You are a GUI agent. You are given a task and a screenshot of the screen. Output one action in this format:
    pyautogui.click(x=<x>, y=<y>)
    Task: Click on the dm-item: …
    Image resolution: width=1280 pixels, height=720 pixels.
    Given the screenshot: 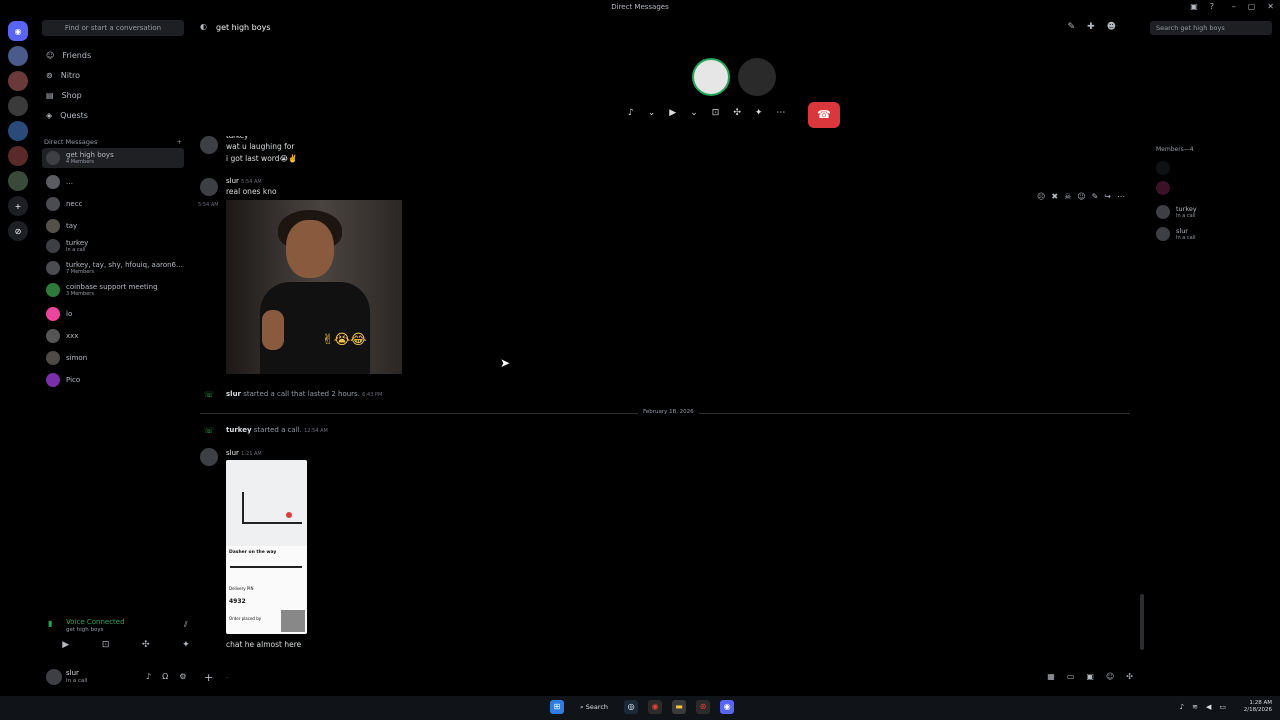 What is the action you would take?
    pyautogui.click(x=113, y=182)
    